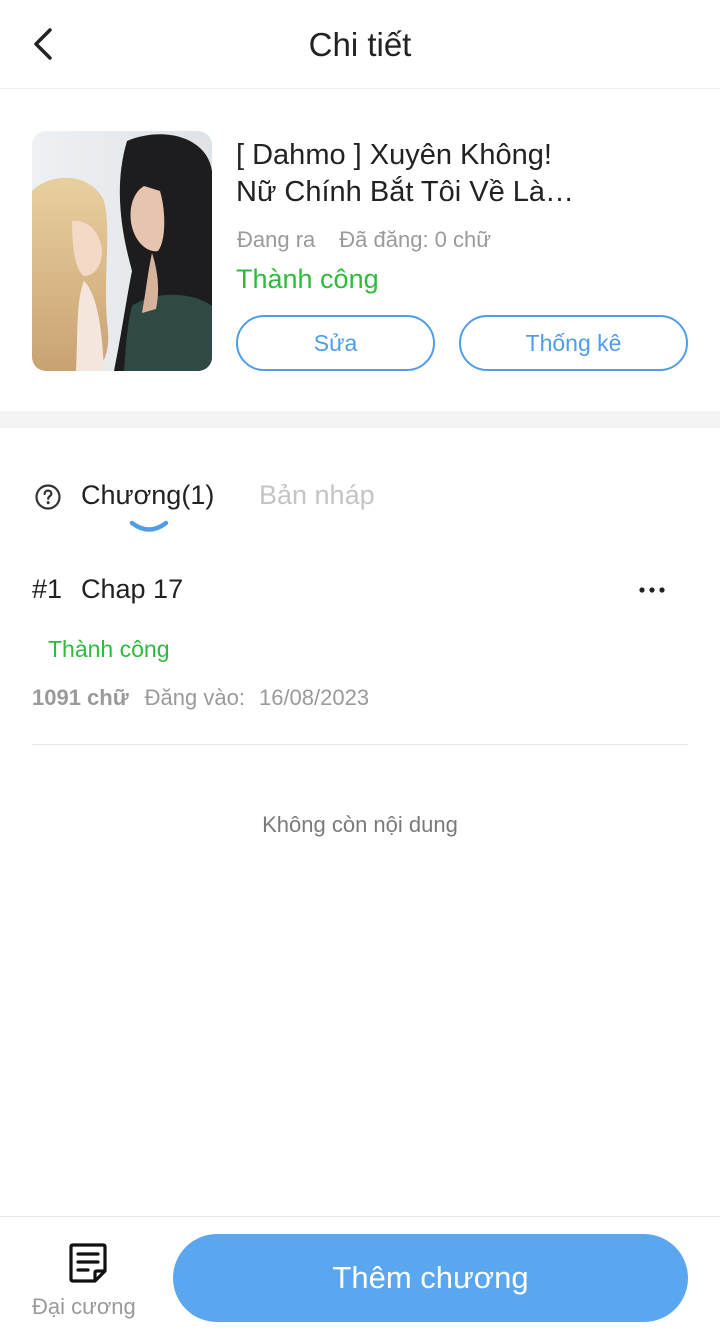  What do you see at coordinates (88, 1263) in the screenshot?
I see `document-icon` at bounding box center [88, 1263].